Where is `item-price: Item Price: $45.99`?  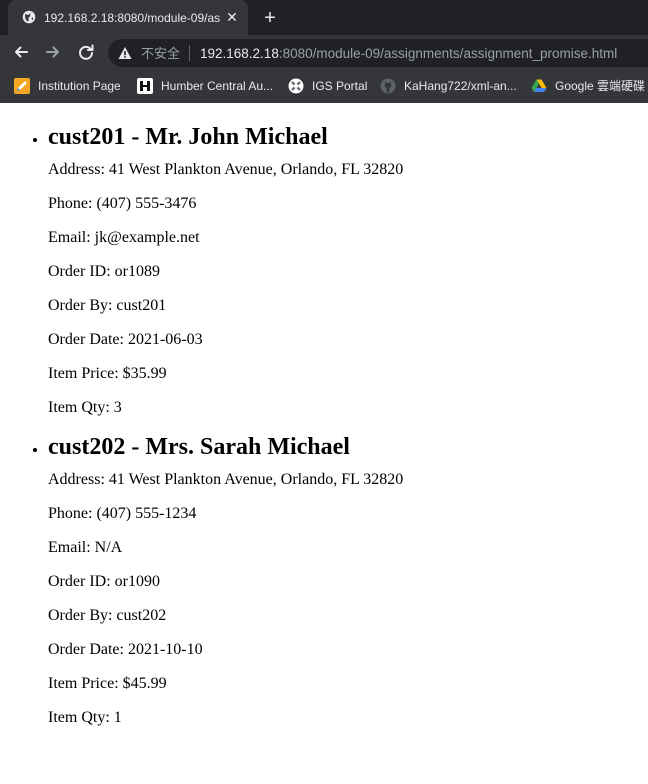 item-price: Item Price: $45.99 is located at coordinates (107, 683).